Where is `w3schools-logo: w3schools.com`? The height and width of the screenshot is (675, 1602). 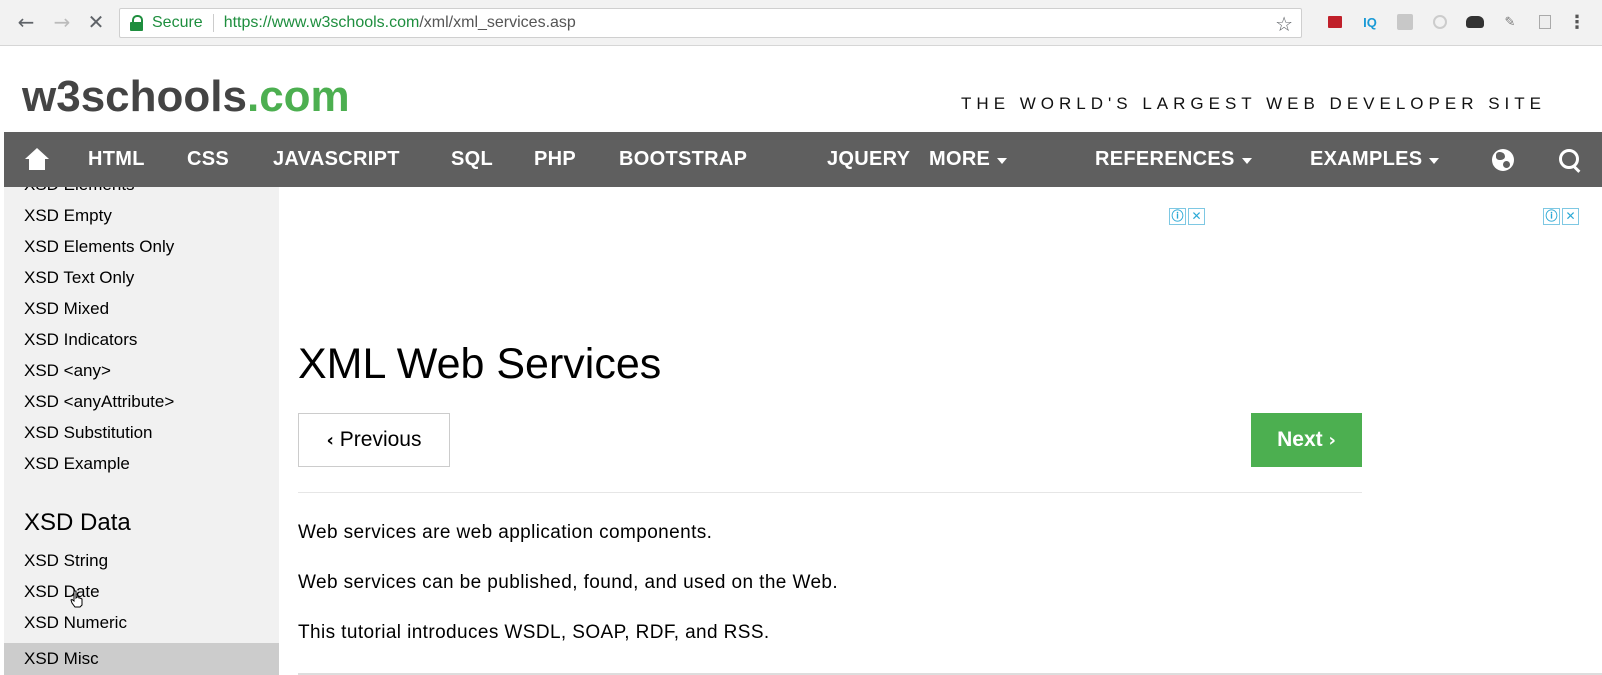
w3schools-logo: w3schools.com is located at coordinates (186, 97).